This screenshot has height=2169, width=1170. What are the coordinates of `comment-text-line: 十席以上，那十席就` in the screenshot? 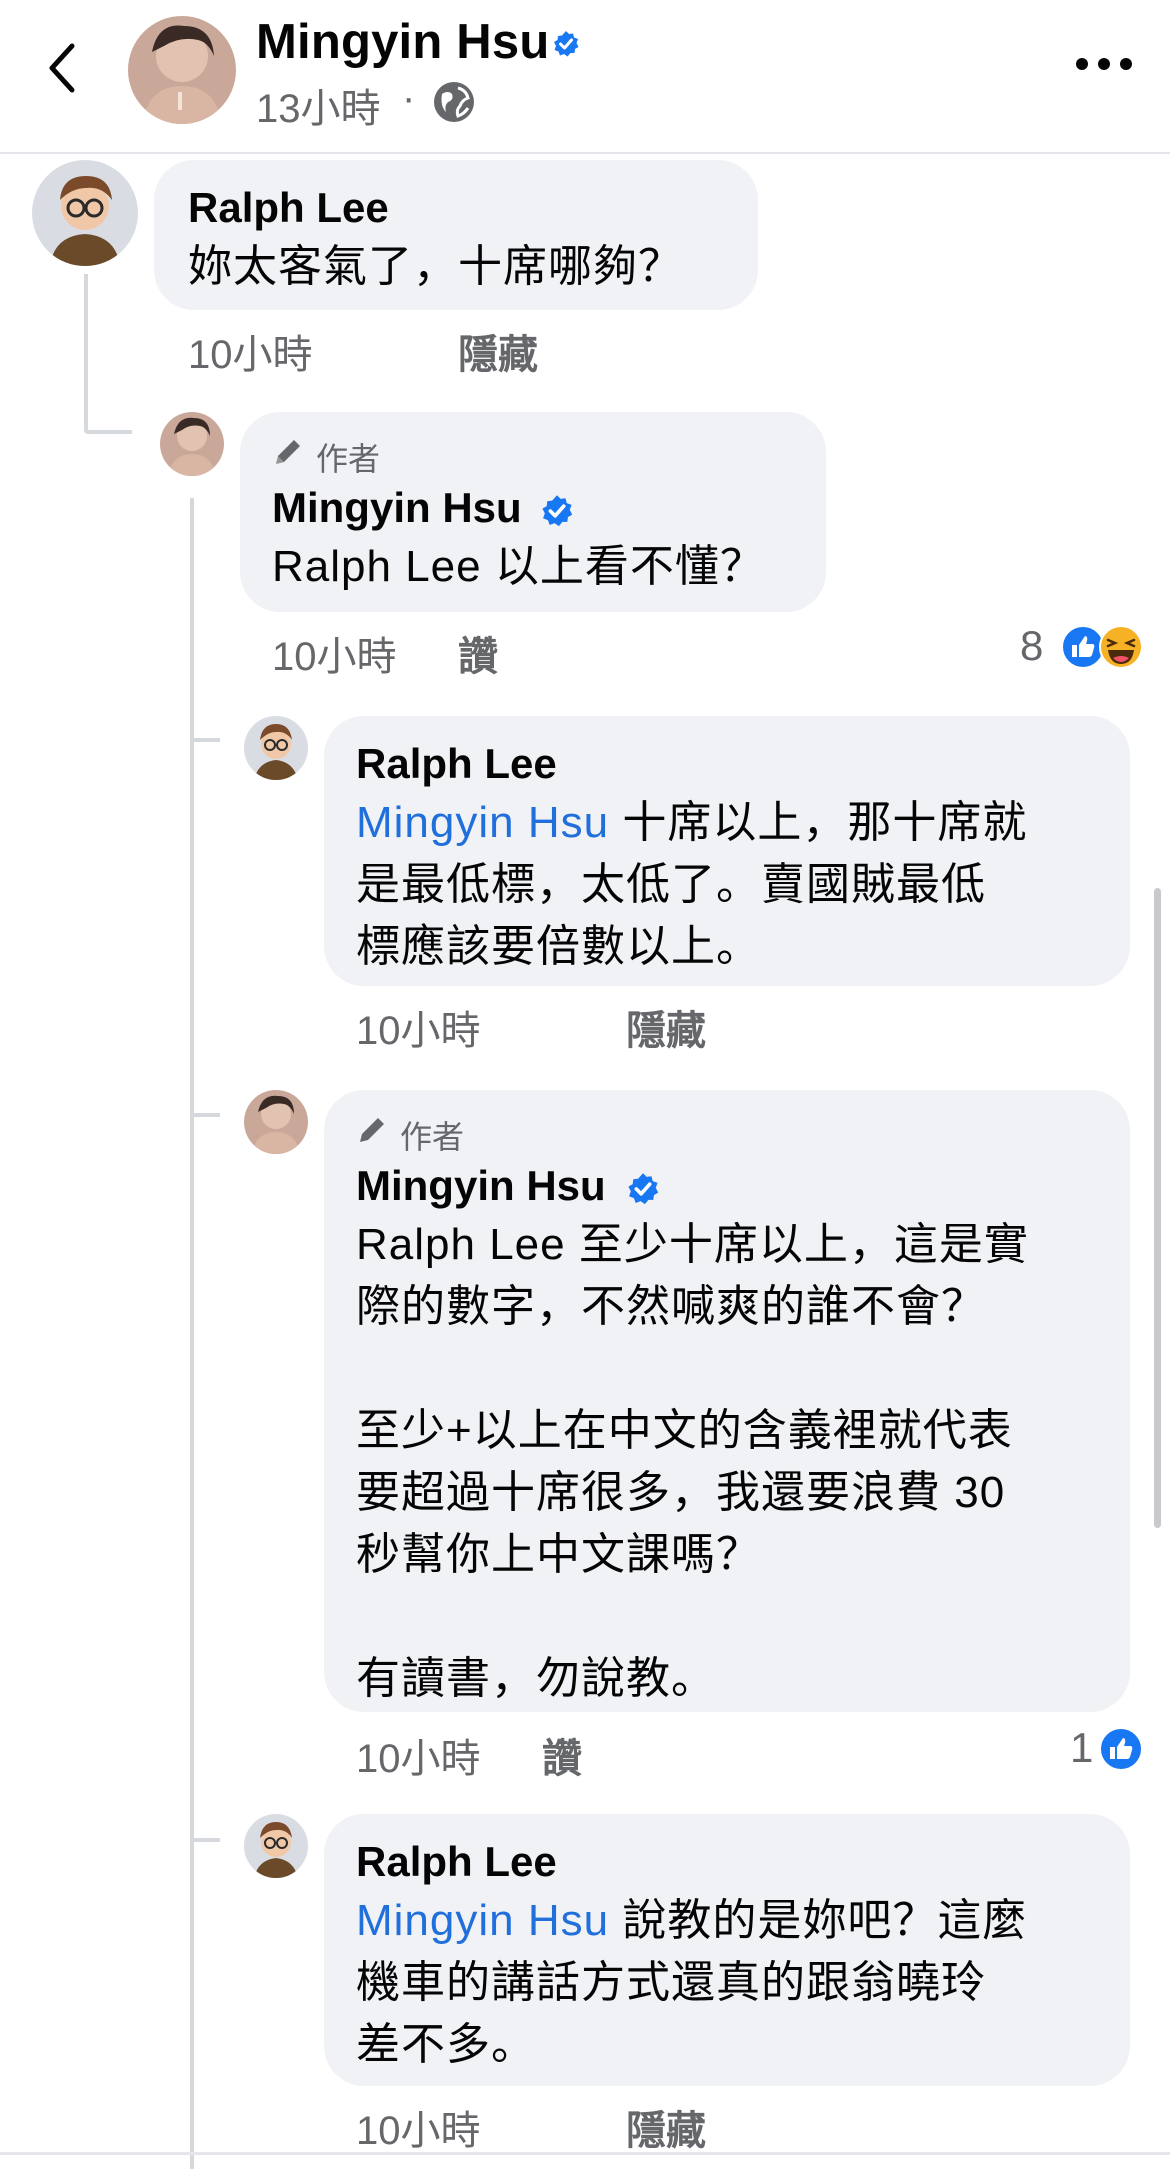 It's located at (818, 822).